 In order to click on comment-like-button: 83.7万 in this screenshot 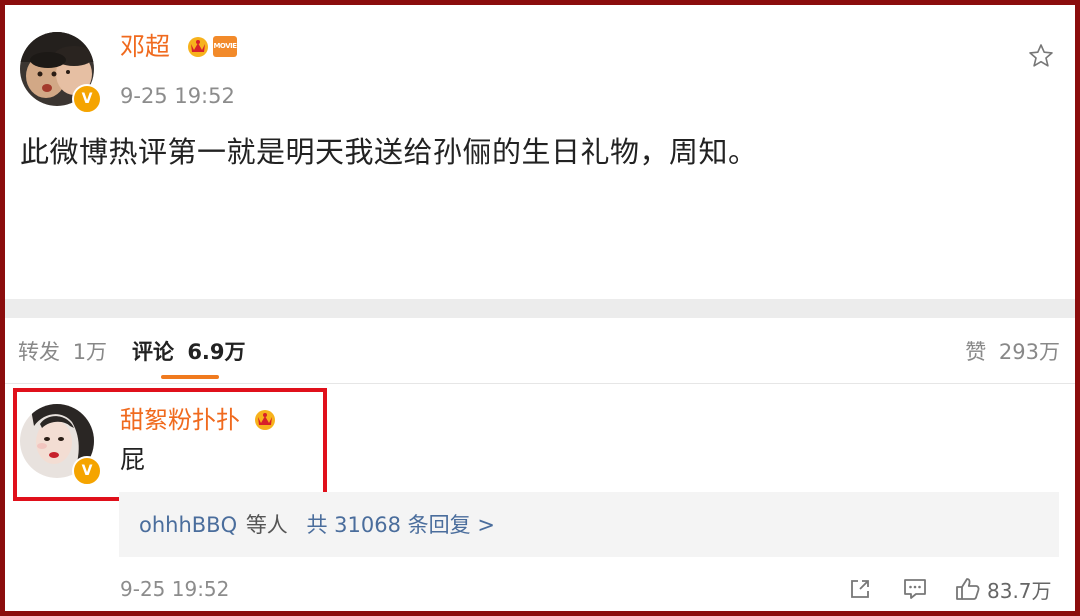, I will do `click(1003, 589)`.